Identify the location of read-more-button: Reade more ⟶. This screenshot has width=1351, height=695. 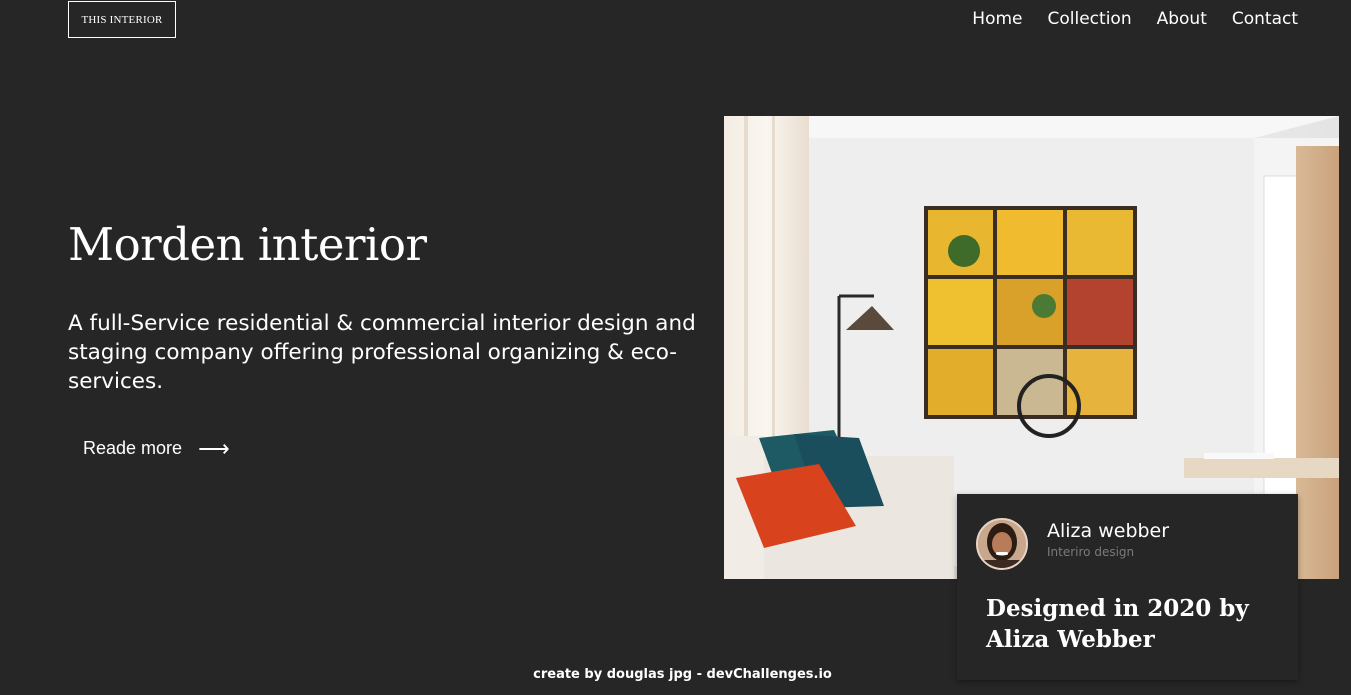
(156, 448).